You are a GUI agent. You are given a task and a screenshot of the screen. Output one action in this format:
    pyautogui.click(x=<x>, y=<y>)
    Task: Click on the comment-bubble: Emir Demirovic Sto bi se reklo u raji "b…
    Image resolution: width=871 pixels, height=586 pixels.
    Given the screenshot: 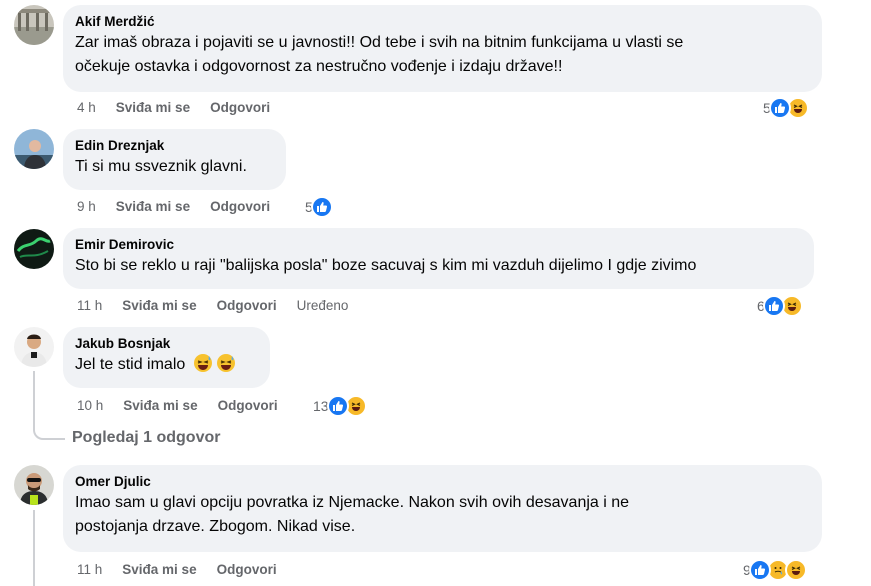 What is the action you would take?
    pyautogui.click(x=438, y=258)
    